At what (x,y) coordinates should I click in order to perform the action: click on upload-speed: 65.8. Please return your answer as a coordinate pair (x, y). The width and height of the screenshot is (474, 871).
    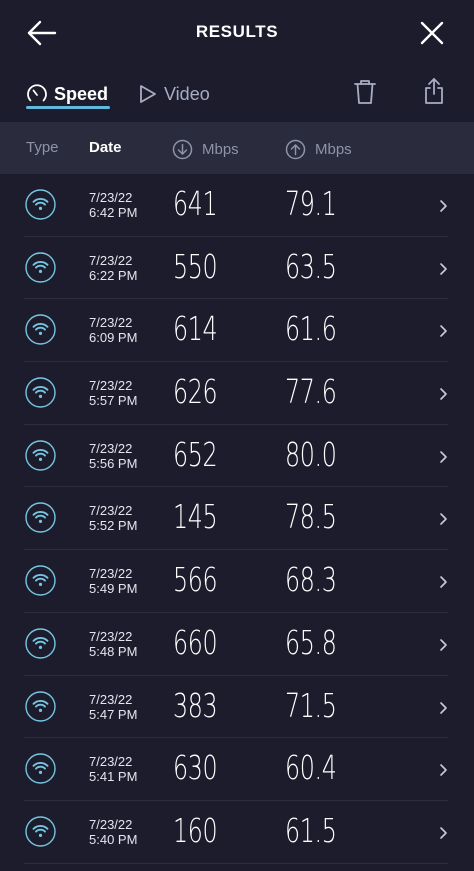
    Looking at the image, I should click on (311, 642).